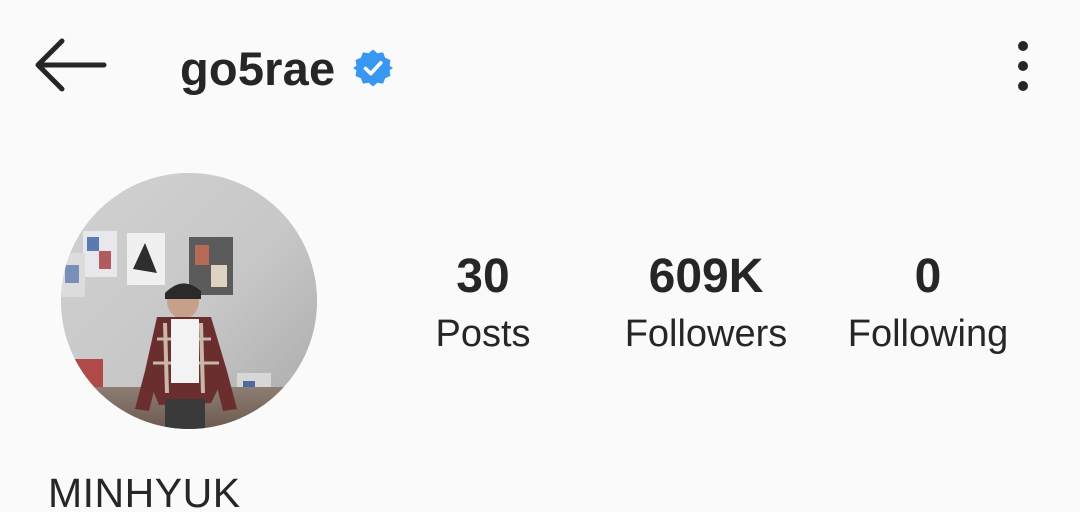  I want to click on posts-label: Posts, so click(483, 334).